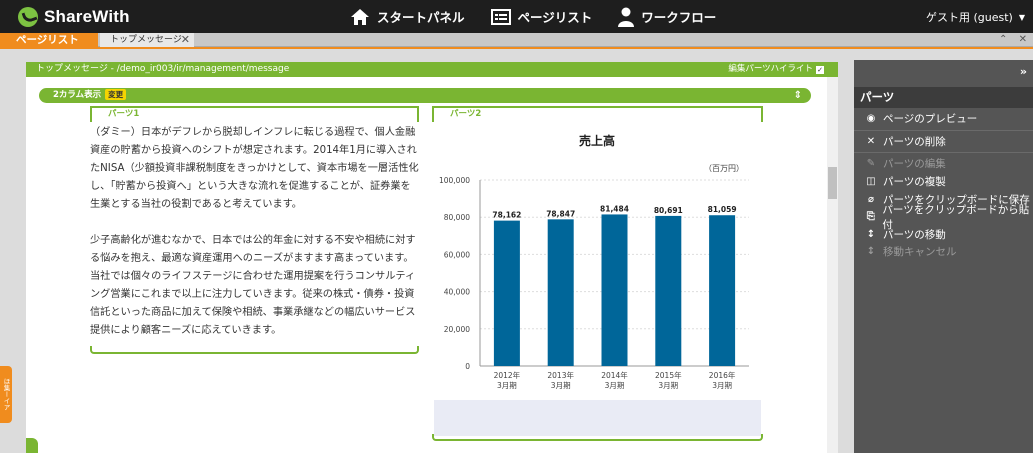 The width and height of the screenshot is (1033, 453). I want to click on app-name: ShareWith, so click(87, 16).